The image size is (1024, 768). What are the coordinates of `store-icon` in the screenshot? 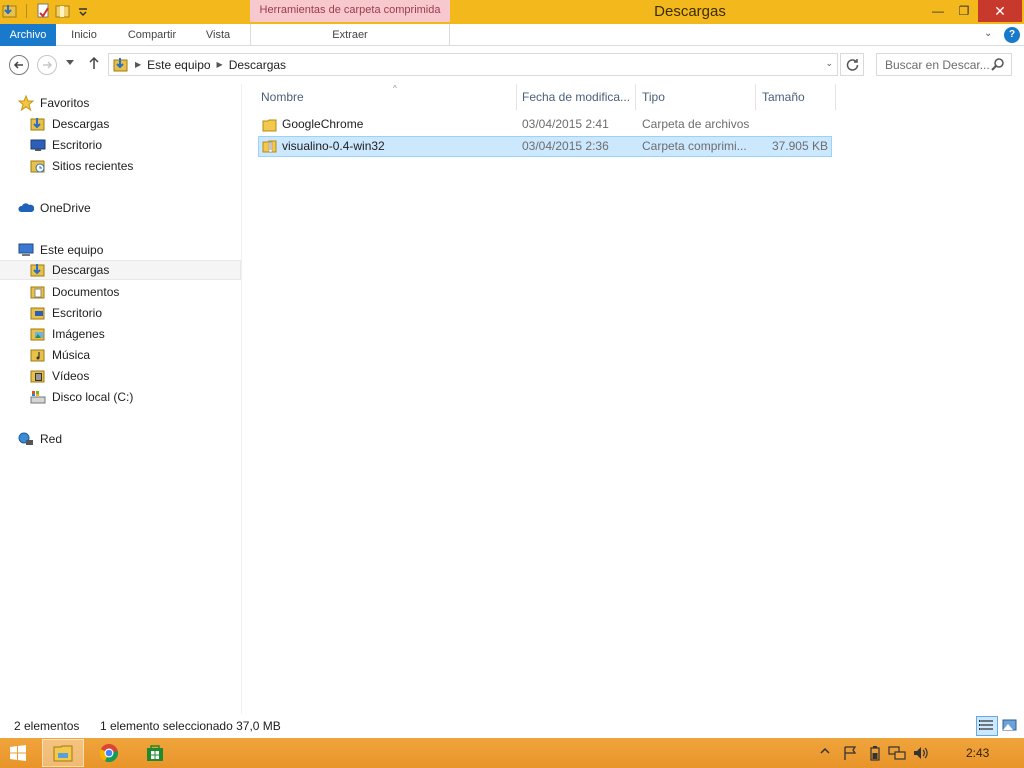 It's located at (155, 753).